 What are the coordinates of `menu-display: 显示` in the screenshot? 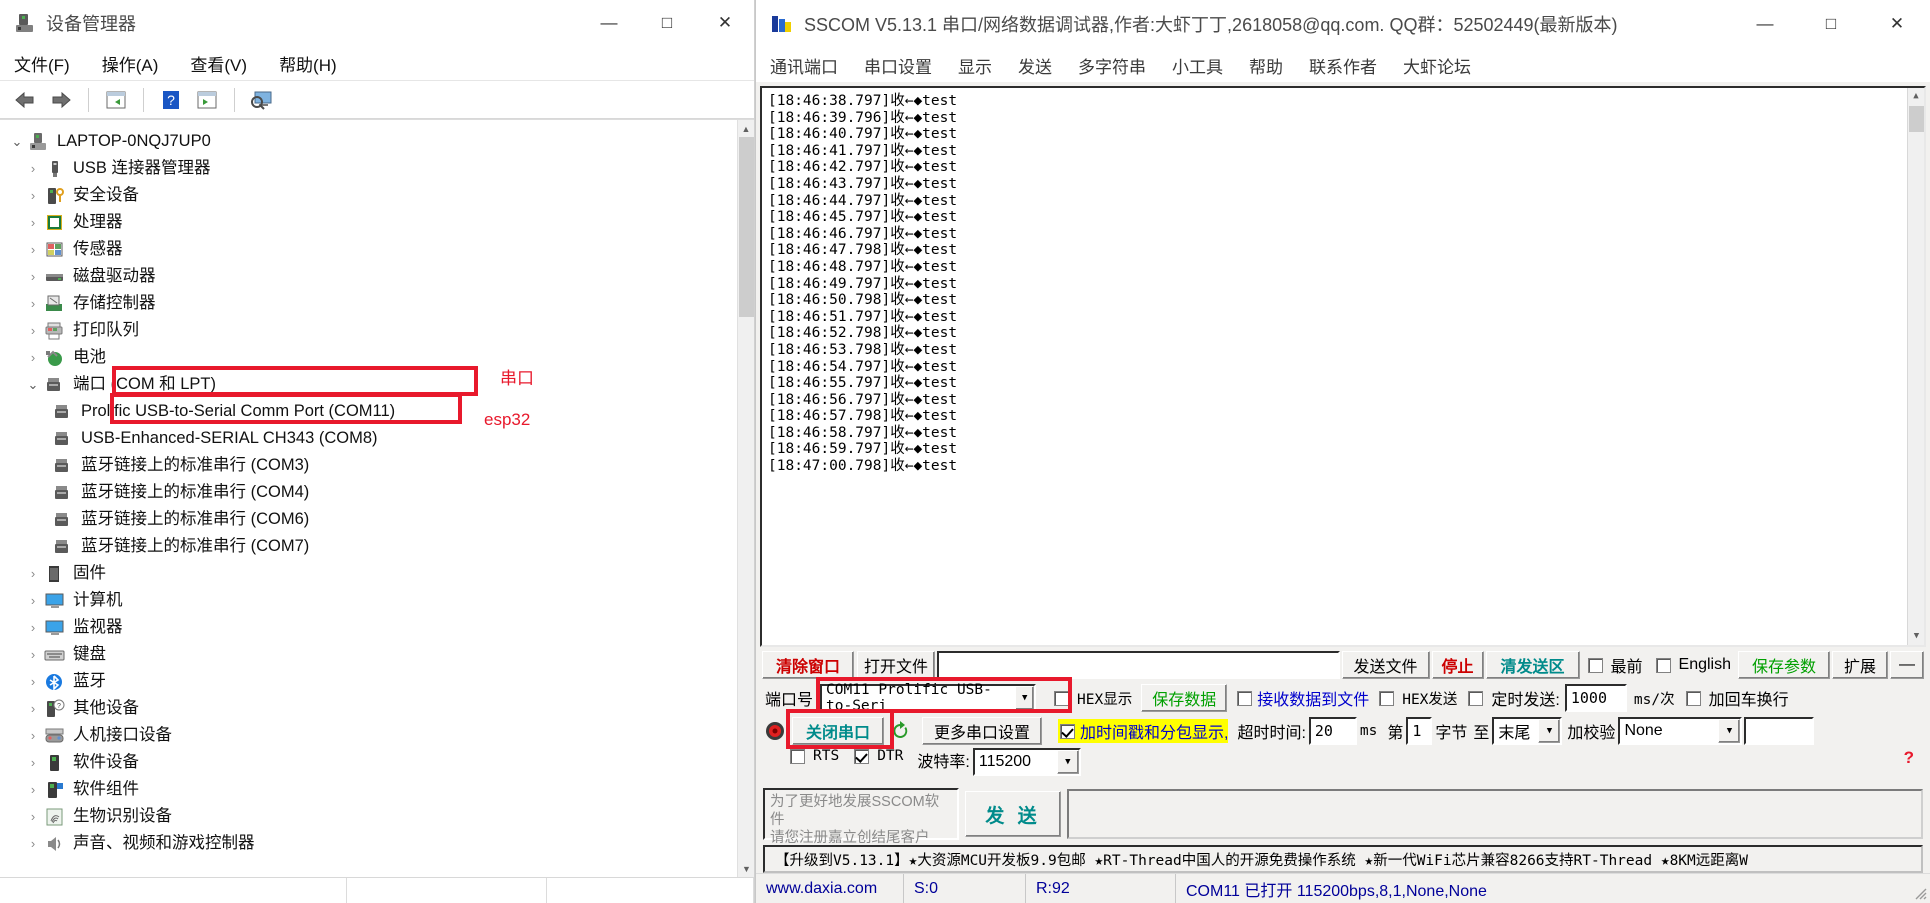 It's located at (975, 65).